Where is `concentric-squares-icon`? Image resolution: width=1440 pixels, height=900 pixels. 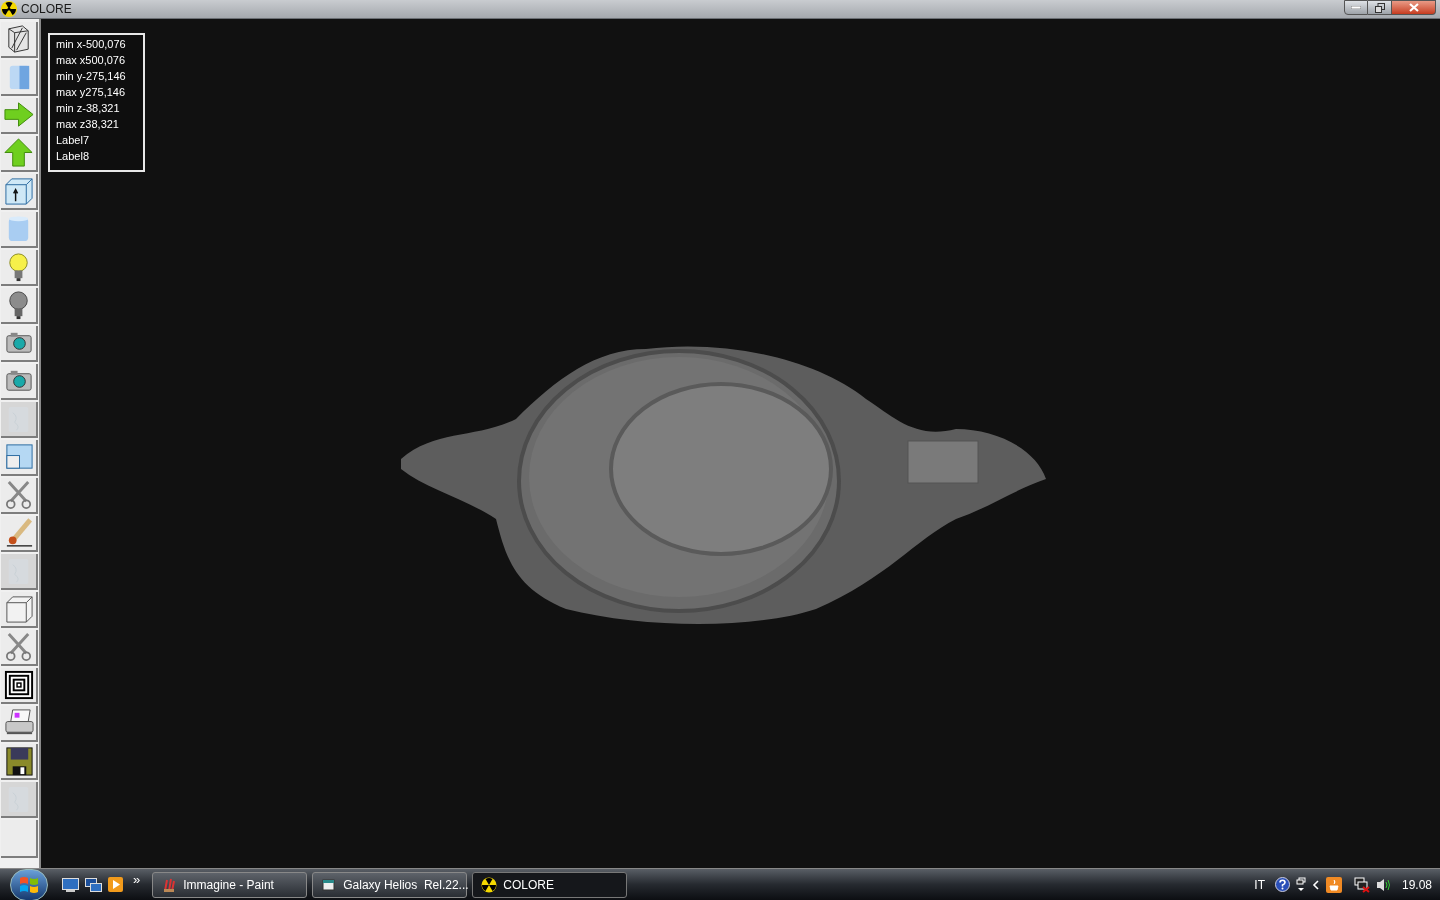
concentric-squares-icon is located at coordinates (18, 685).